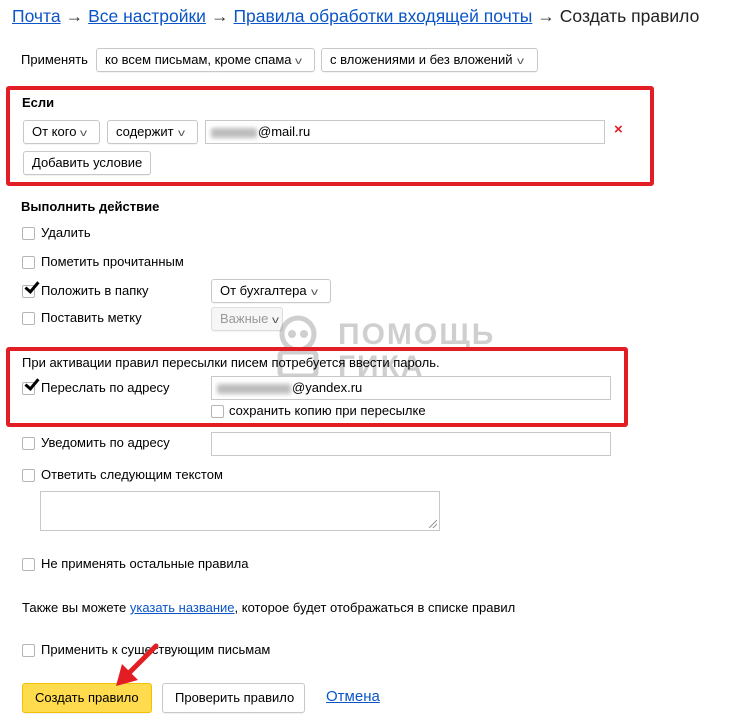  I want to click on condition-value-suffix: @mail.ru, so click(284, 131).